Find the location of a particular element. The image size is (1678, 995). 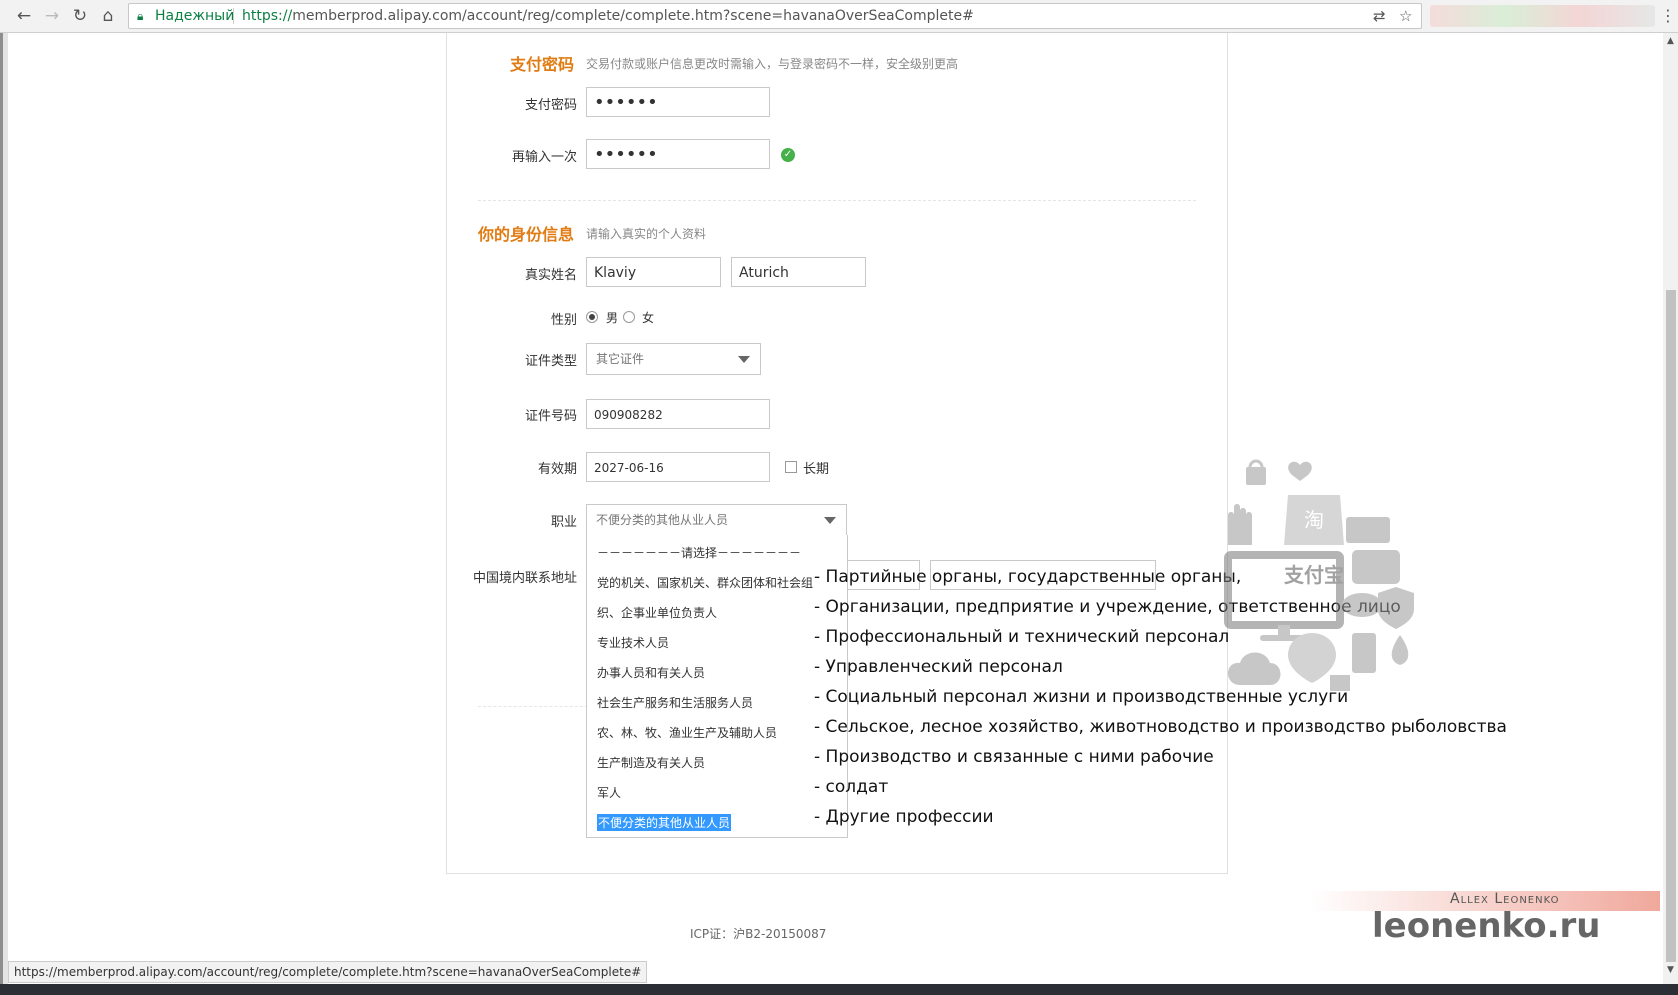

gender-female-radio is located at coordinates (629, 317).